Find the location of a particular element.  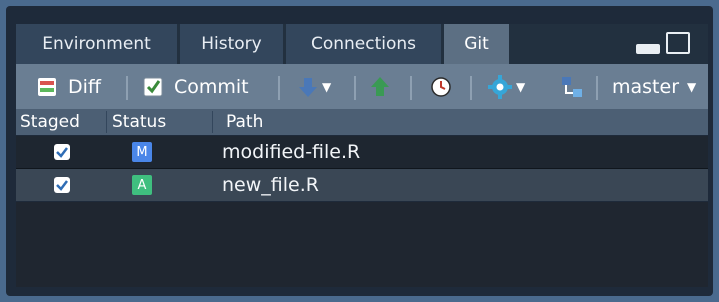

status-letter: A is located at coordinates (142, 185).